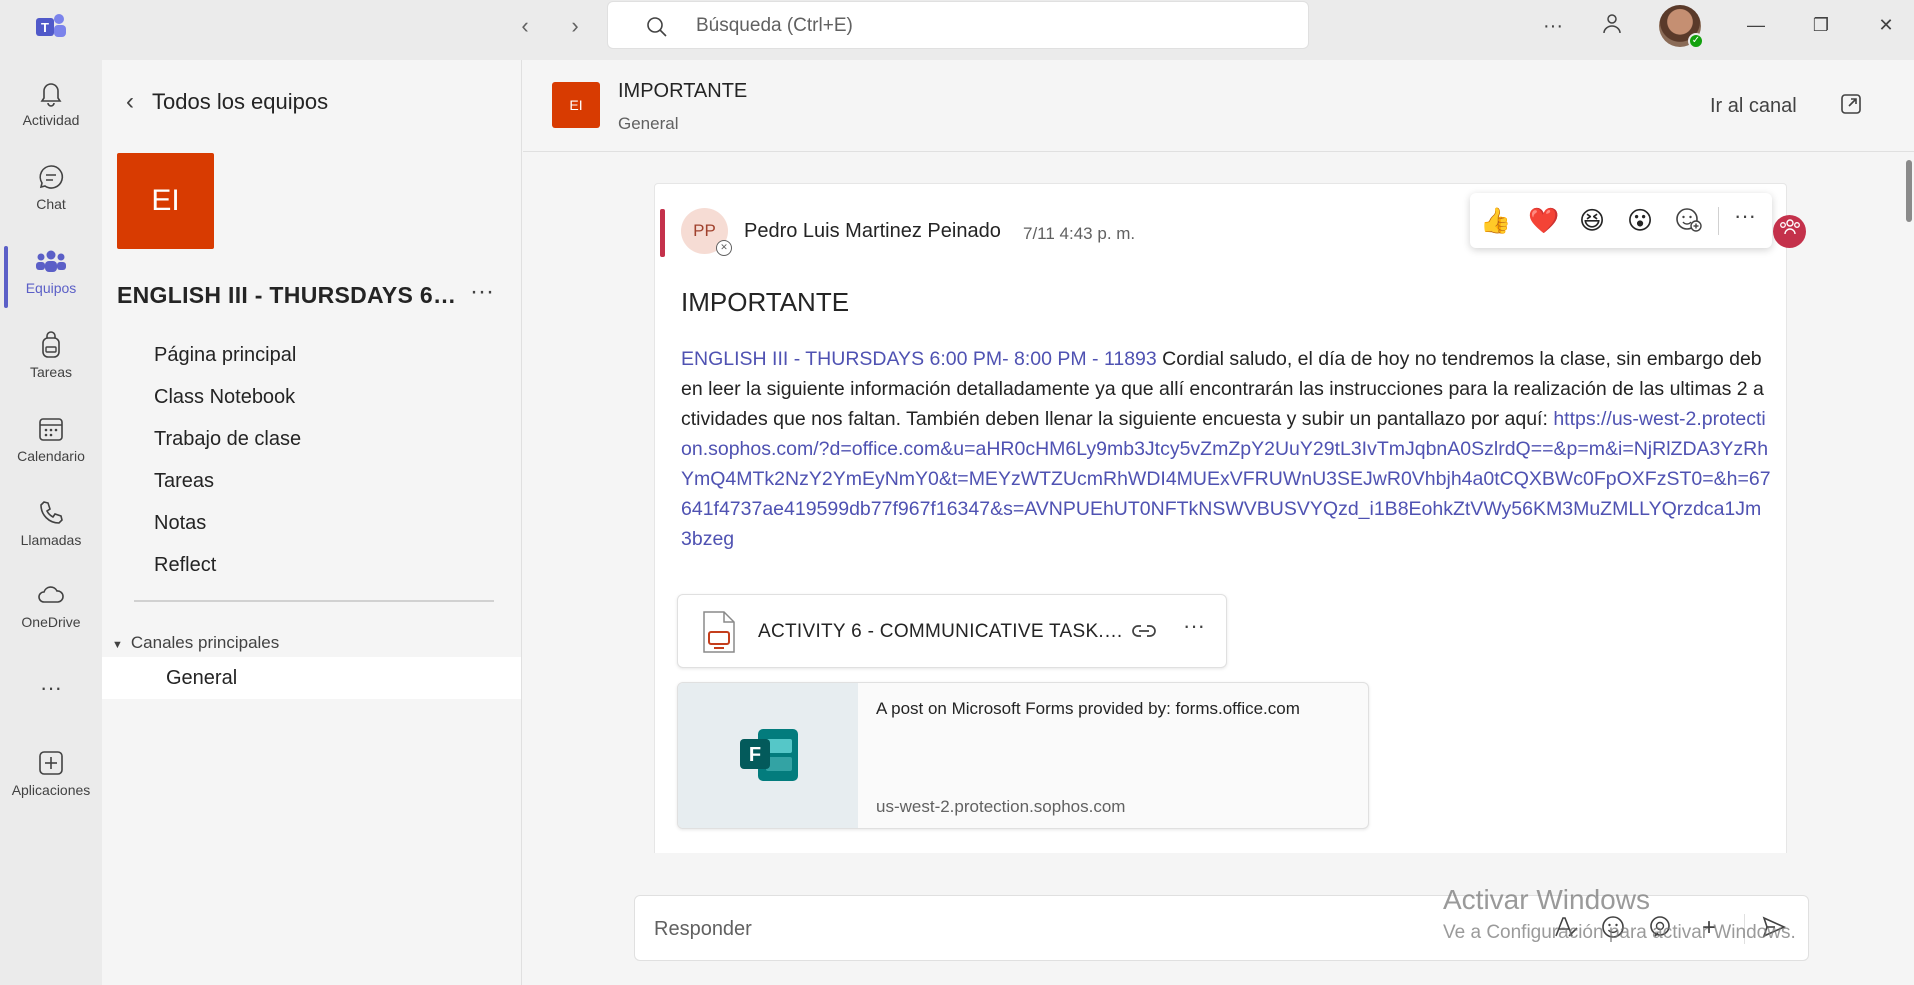 The width and height of the screenshot is (1914, 985). What do you see at coordinates (51, 763) in the screenshot?
I see `add-app-icon` at bounding box center [51, 763].